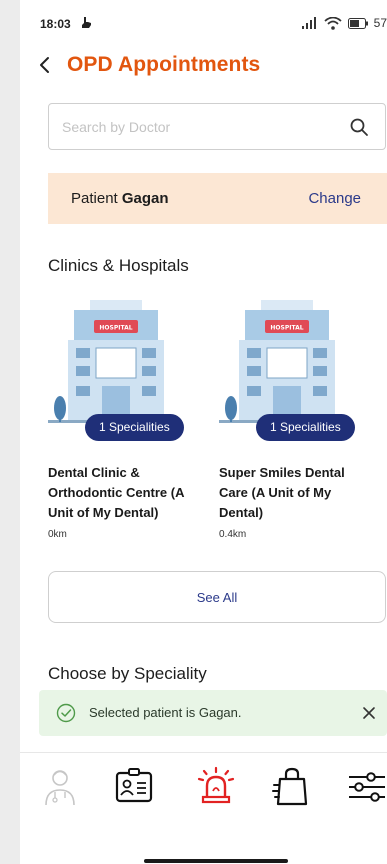 The width and height of the screenshot is (387, 864). I want to click on speciality-heading: Choose by Speciality, so click(127, 673).